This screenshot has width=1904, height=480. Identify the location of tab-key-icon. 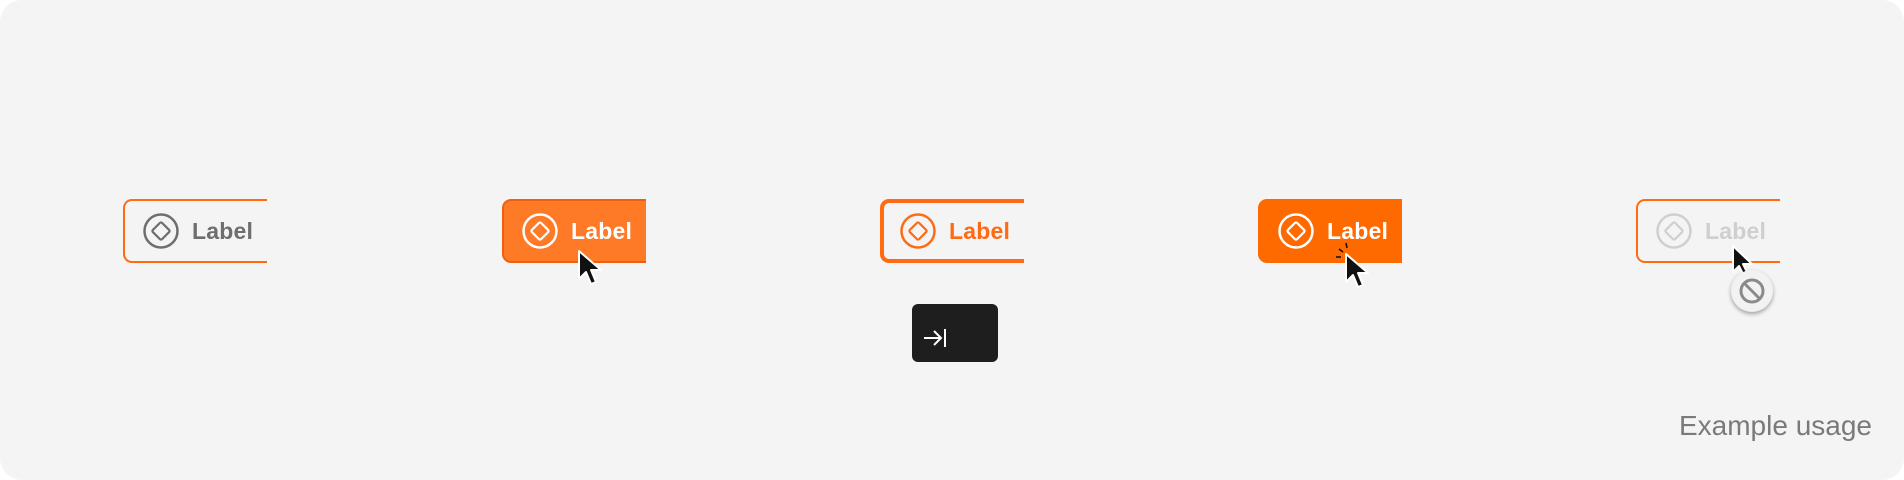
(955, 333).